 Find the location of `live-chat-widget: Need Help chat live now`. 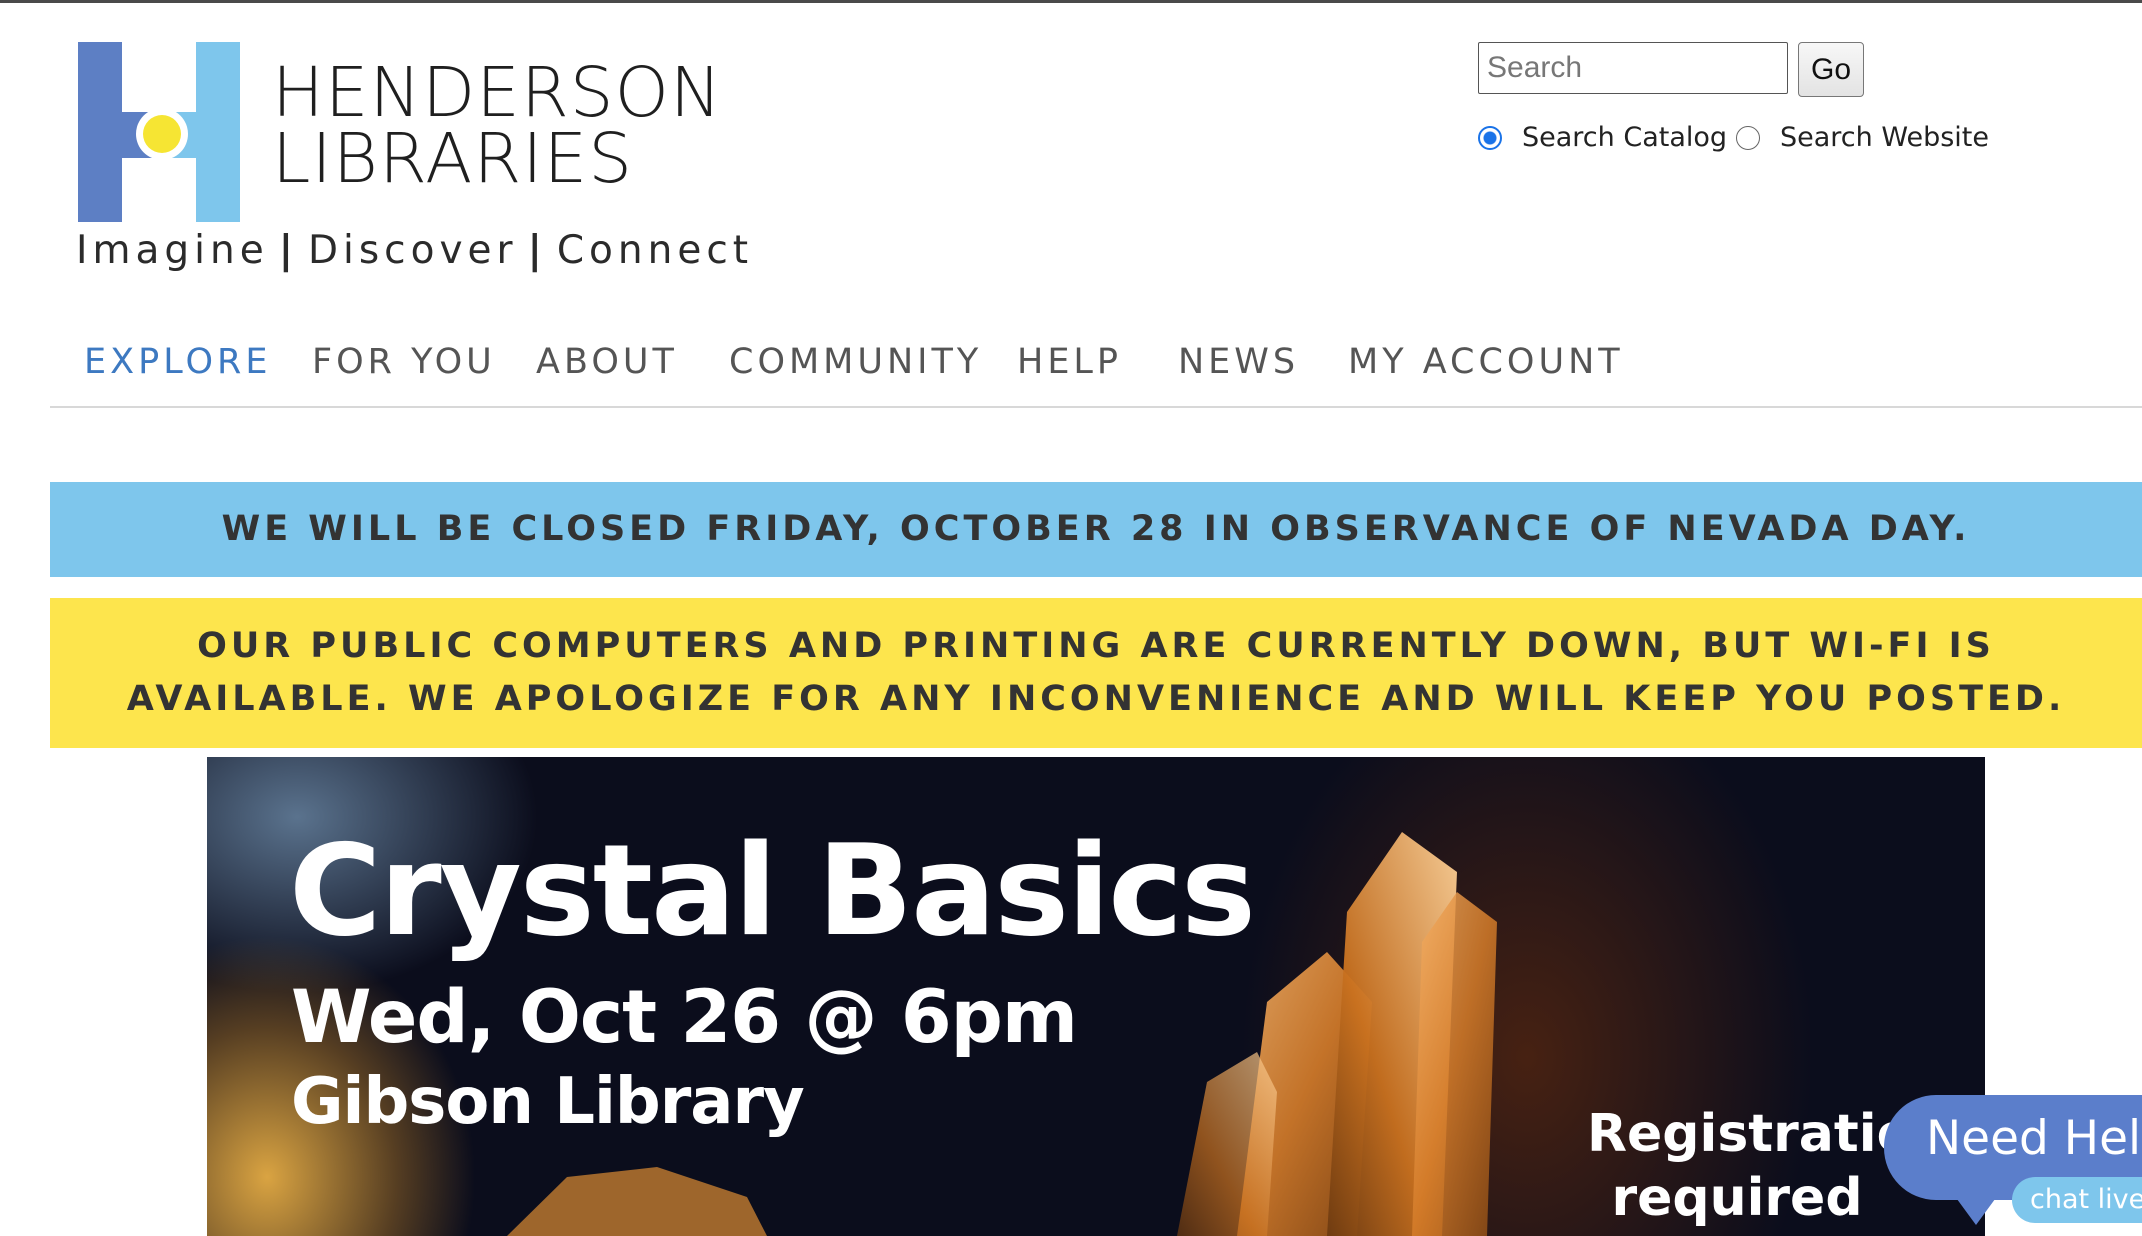

live-chat-widget: Need Help chat live now is located at coordinates (2013, 1165).